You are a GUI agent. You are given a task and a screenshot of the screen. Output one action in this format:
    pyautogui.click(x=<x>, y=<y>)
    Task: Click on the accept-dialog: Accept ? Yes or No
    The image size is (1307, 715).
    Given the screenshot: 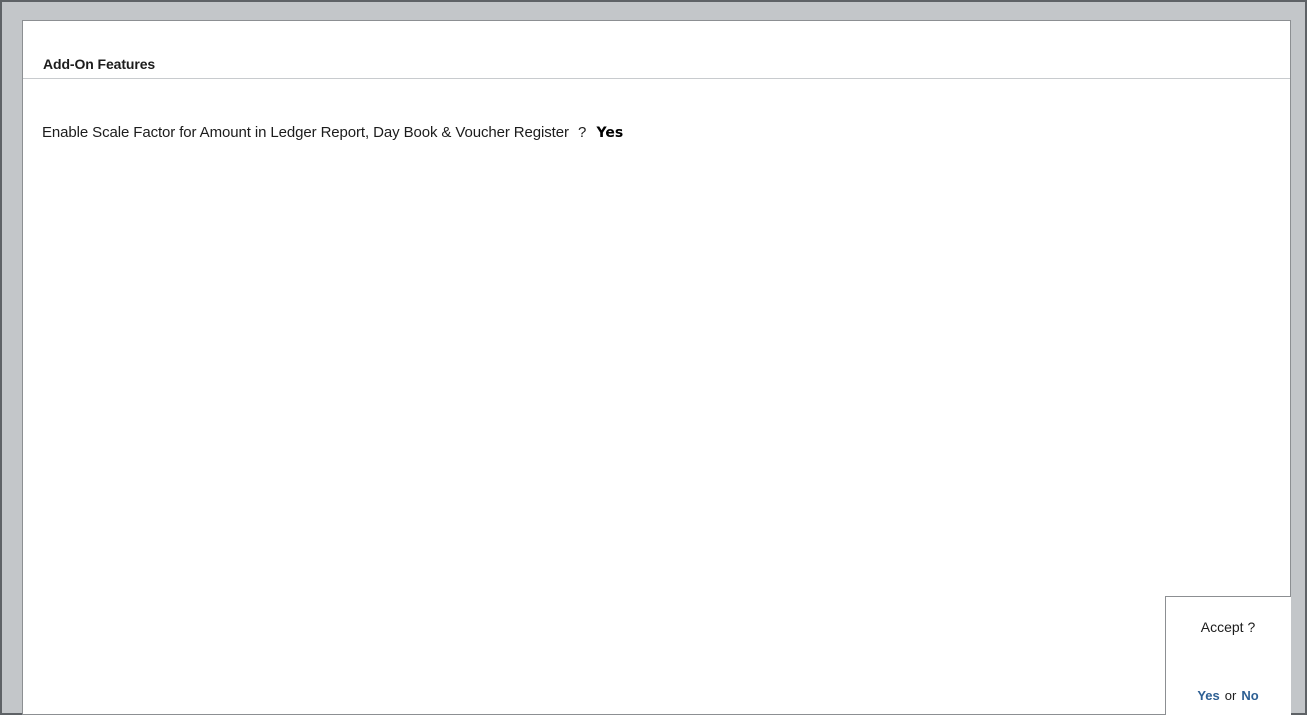 What is the action you would take?
    pyautogui.click(x=1228, y=655)
    